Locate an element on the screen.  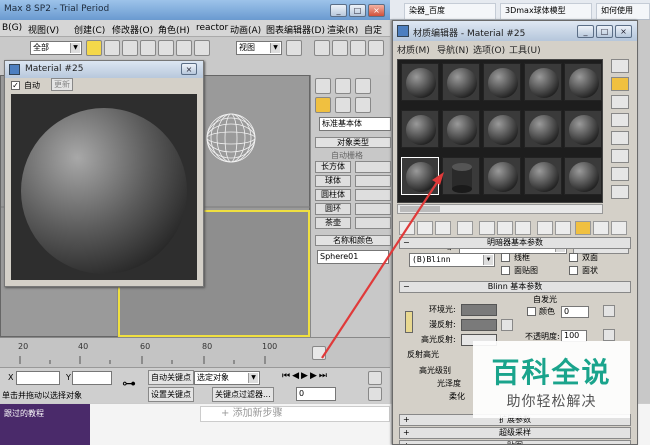
watermark: 百科全说 助你轻松解决 is located at coordinates (551, 379).